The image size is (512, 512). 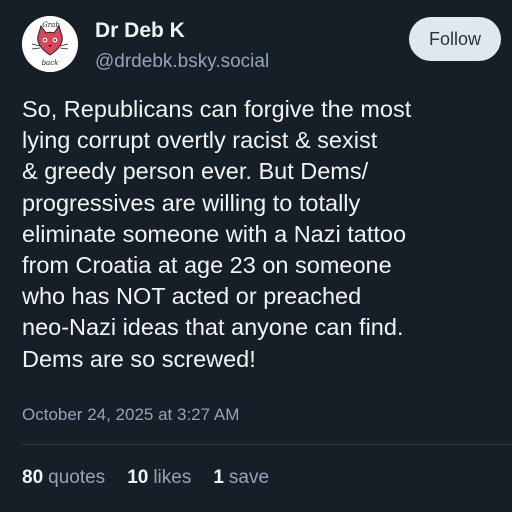 What do you see at coordinates (200, 140) in the screenshot?
I see `post-text-line: lying corrupt overtly racist & sexist` at bounding box center [200, 140].